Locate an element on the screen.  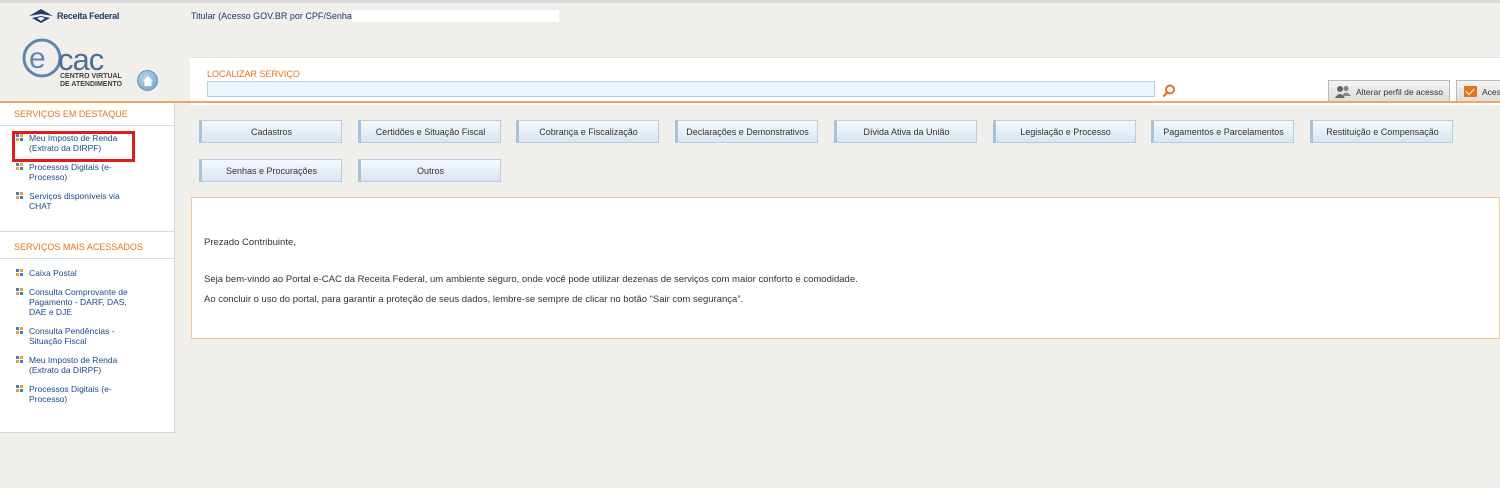
search-label: LOCALIZAR SERVIÇO is located at coordinates (253, 74).